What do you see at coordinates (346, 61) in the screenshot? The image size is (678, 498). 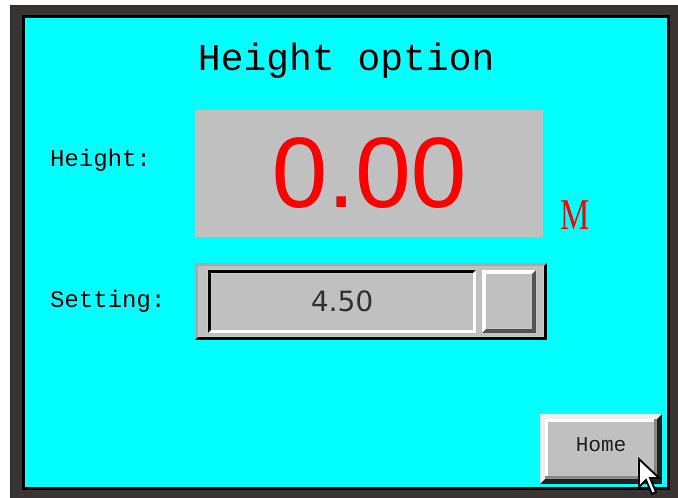 I see `screen-title: Height option` at bounding box center [346, 61].